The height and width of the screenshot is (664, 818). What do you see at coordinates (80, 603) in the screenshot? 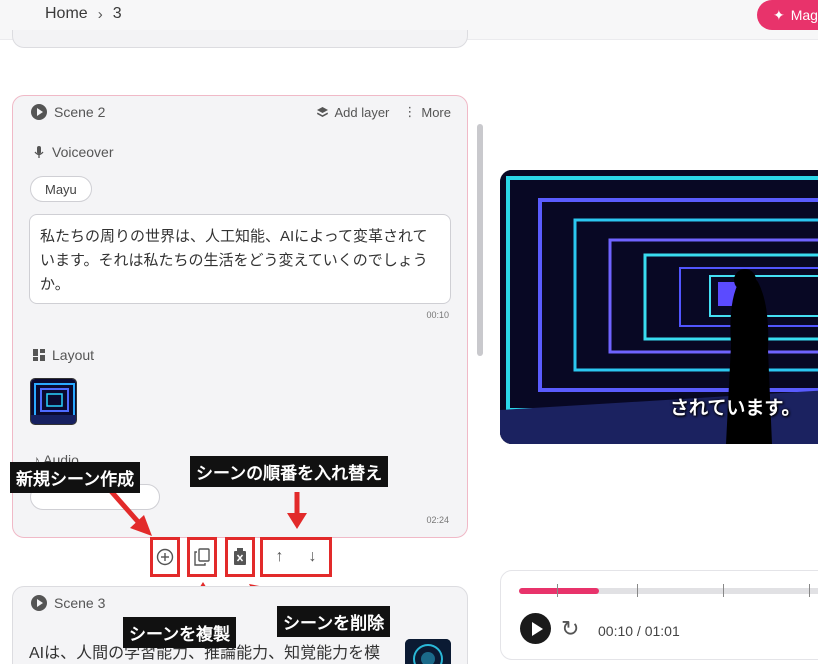
I see `scene-title: Scene 3` at bounding box center [80, 603].